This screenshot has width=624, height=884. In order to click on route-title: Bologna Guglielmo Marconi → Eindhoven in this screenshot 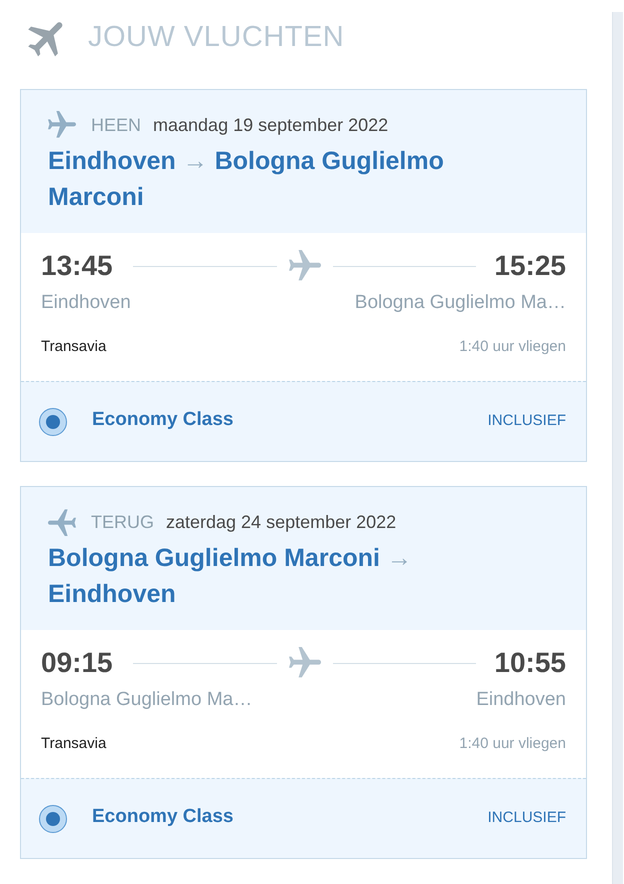, I will do `click(230, 576)`.